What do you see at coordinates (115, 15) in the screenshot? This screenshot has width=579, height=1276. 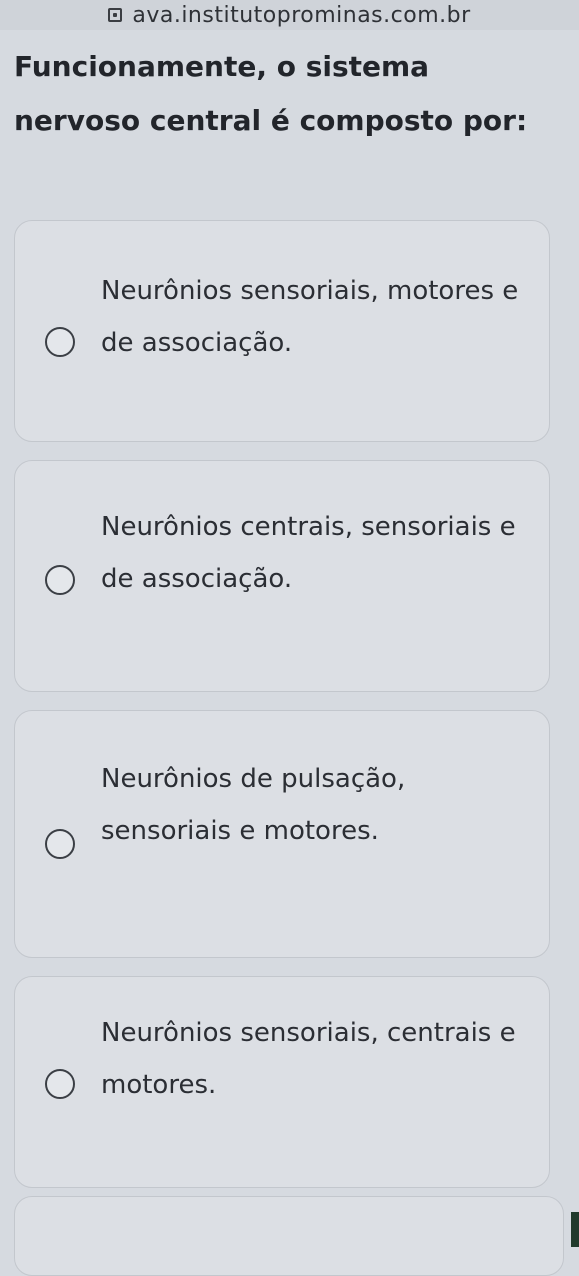 I see `site-info-icon` at bounding box center [115, 15].